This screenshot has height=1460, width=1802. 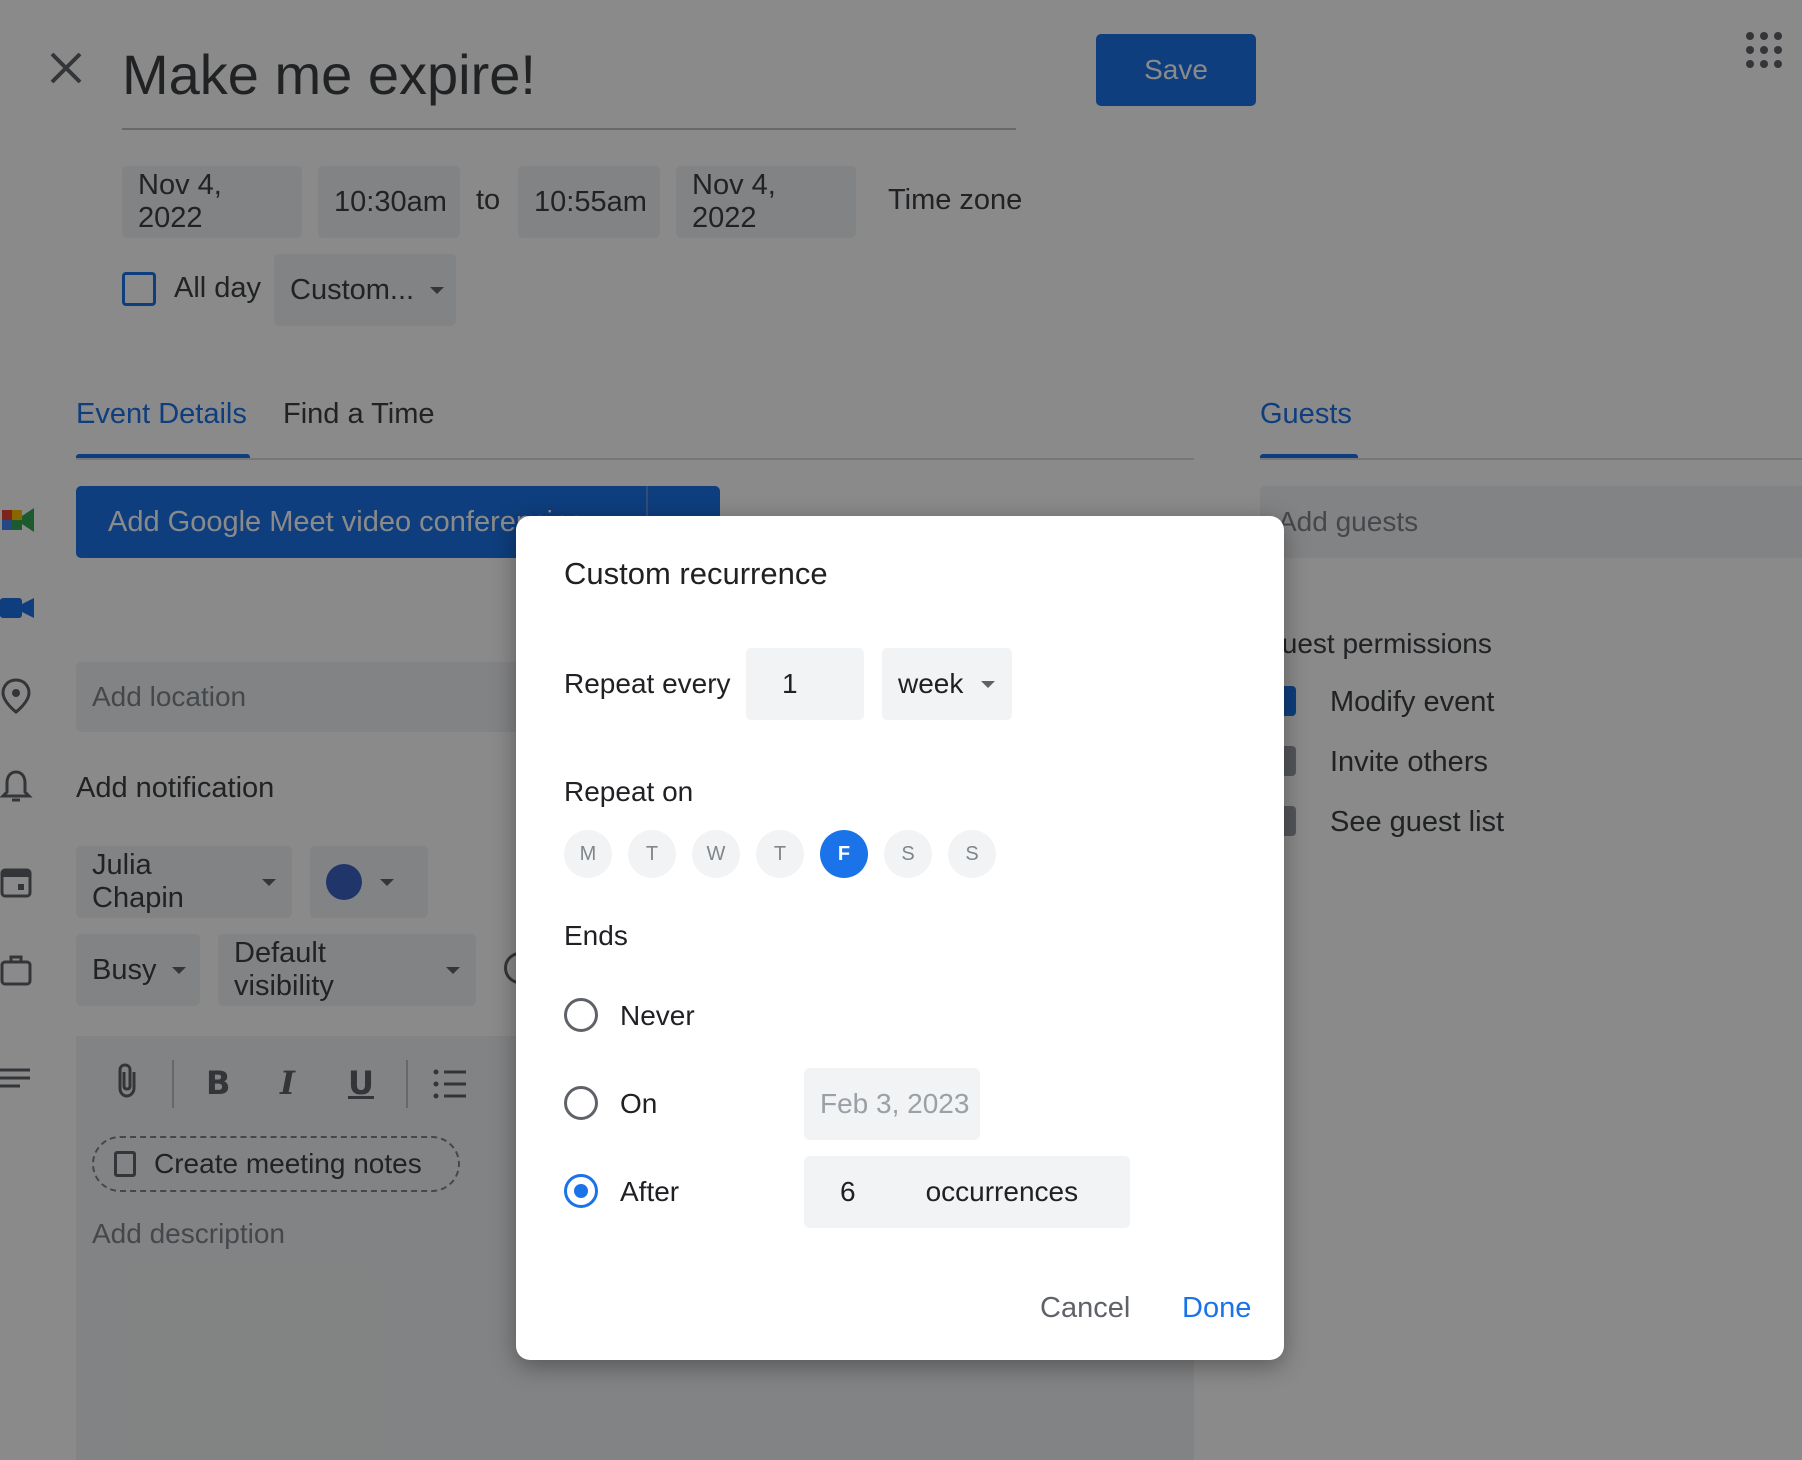 What do you see at coordinates (588, 854) in the screenshot?
I see `day-monday: M` at bounding box center [588, 854].